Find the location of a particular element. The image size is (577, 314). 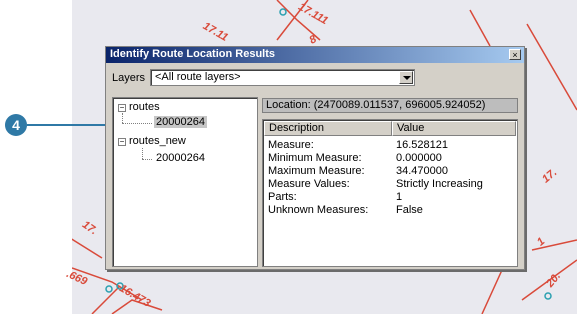

close-button: × is located at coordinates (515, 54).